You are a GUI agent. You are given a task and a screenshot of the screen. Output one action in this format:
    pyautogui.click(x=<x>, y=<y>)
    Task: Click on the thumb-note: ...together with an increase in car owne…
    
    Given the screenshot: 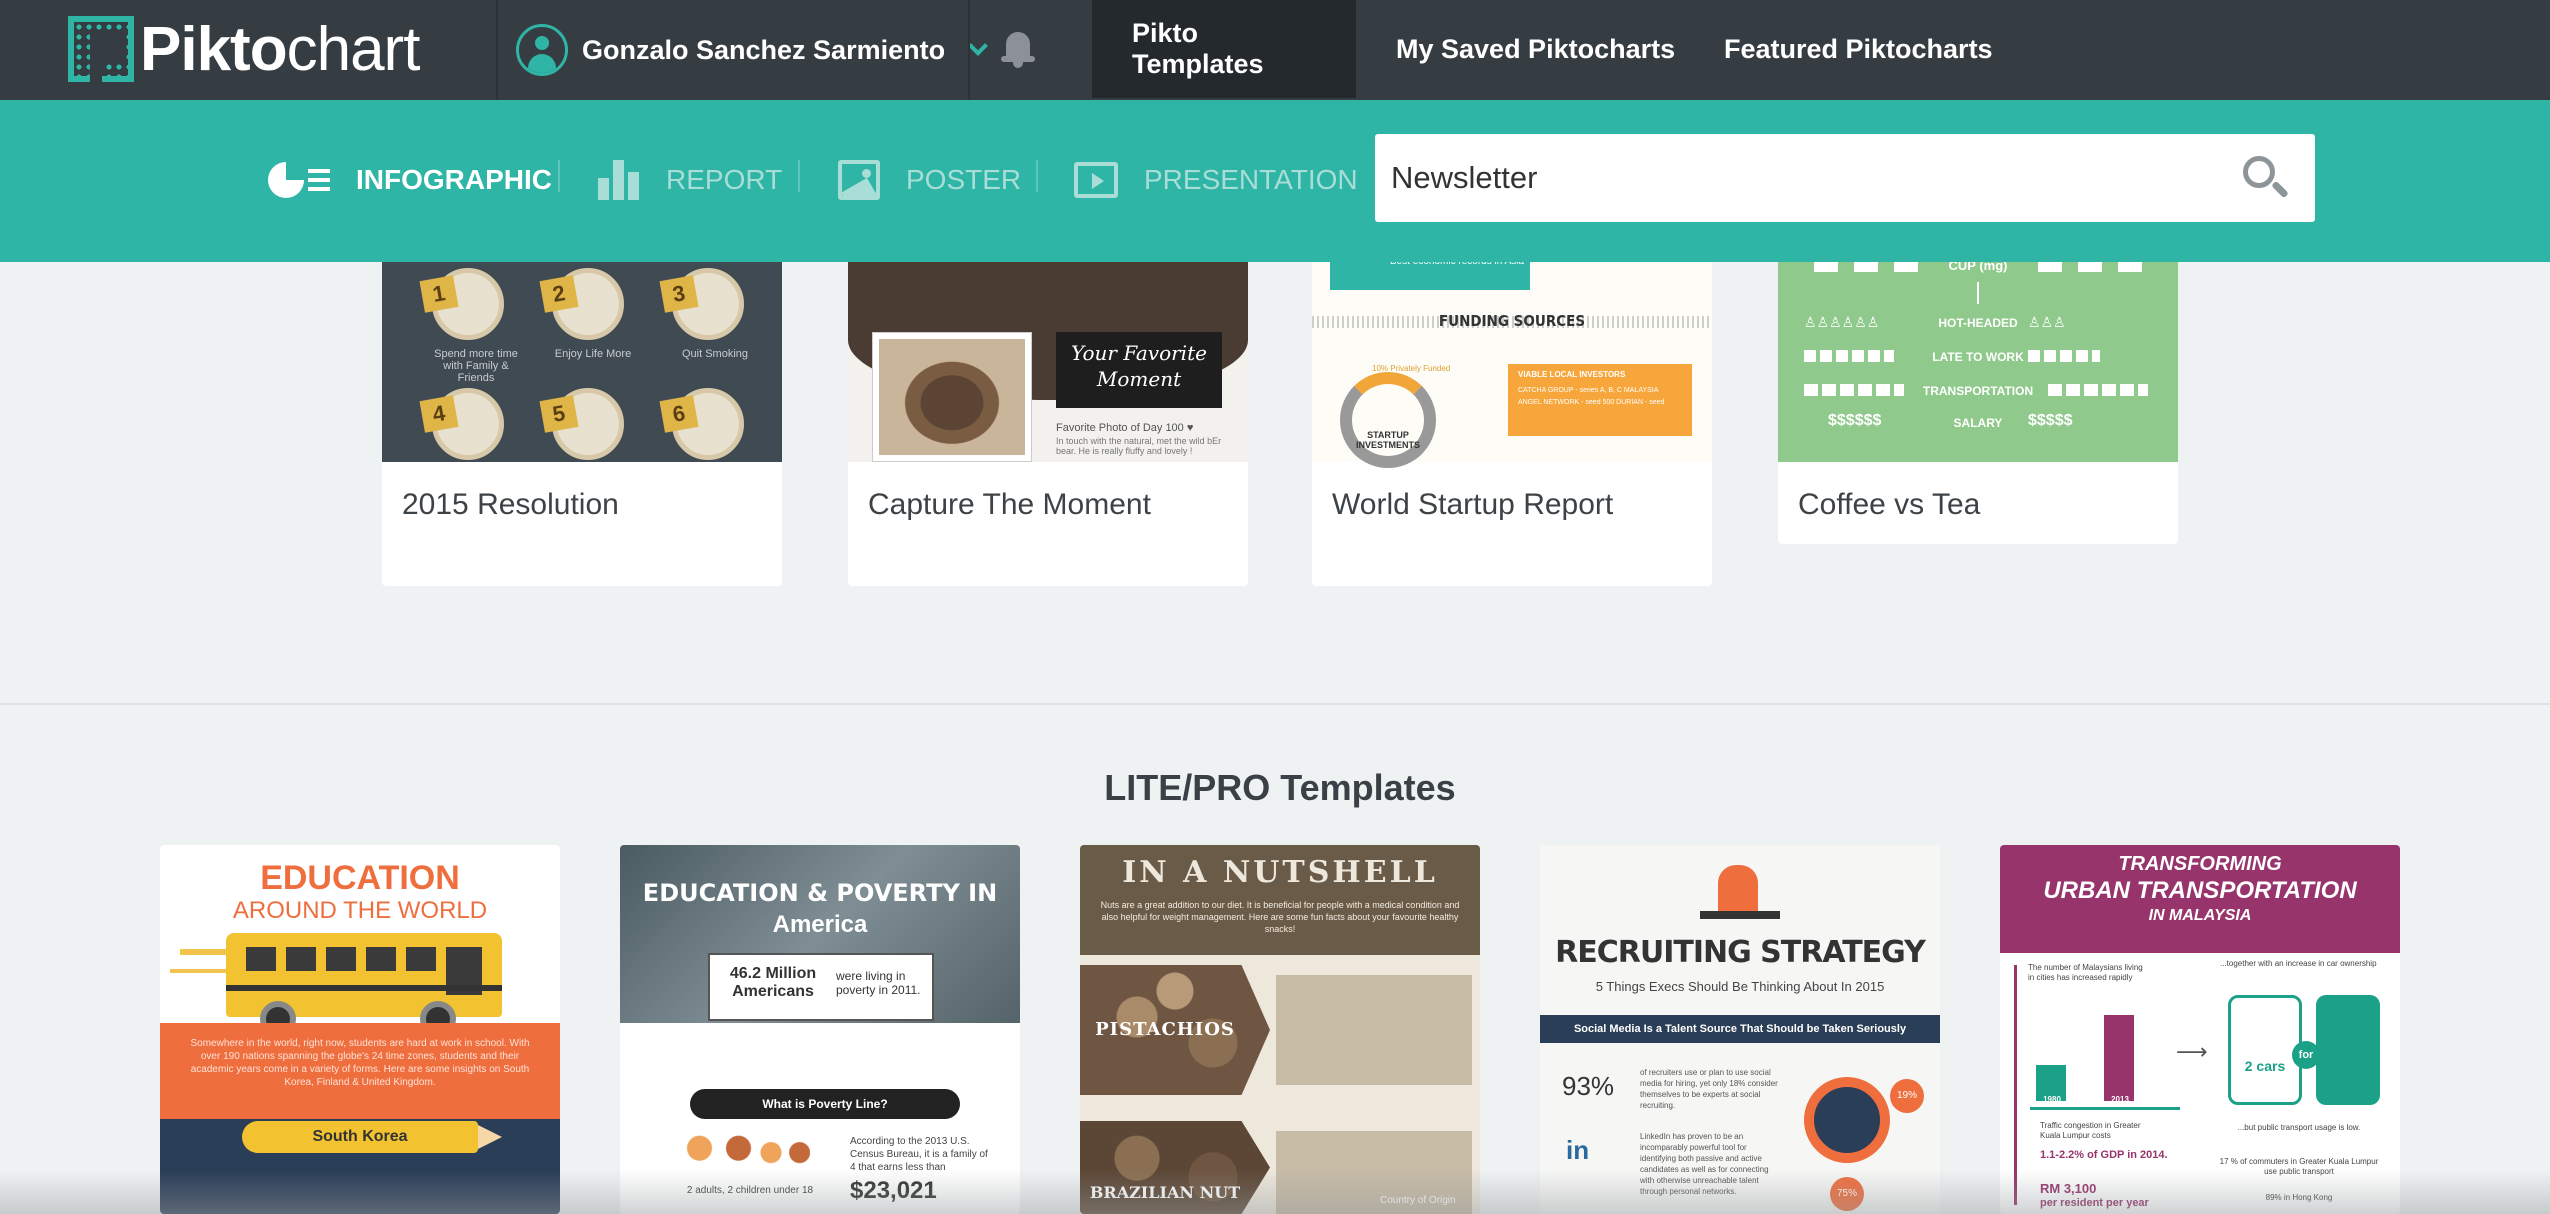 What is the action you would take?
    pyautogui.click(x=2298, y=963)
    